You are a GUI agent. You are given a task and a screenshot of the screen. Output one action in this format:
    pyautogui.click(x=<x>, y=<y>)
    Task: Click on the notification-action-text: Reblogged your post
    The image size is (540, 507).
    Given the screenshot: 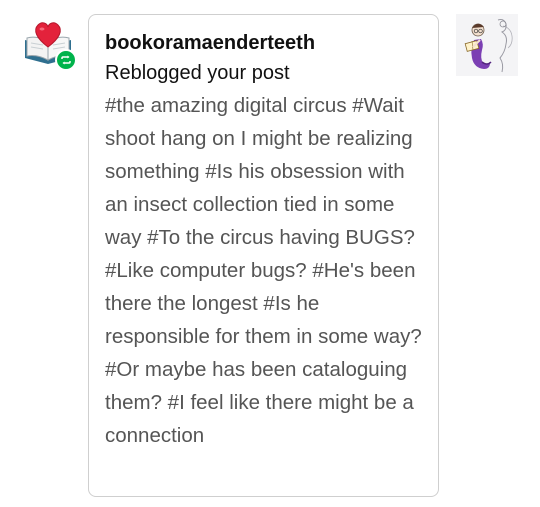 What is the action you would take?
    pyautogui.click(x=197, y=73)
    